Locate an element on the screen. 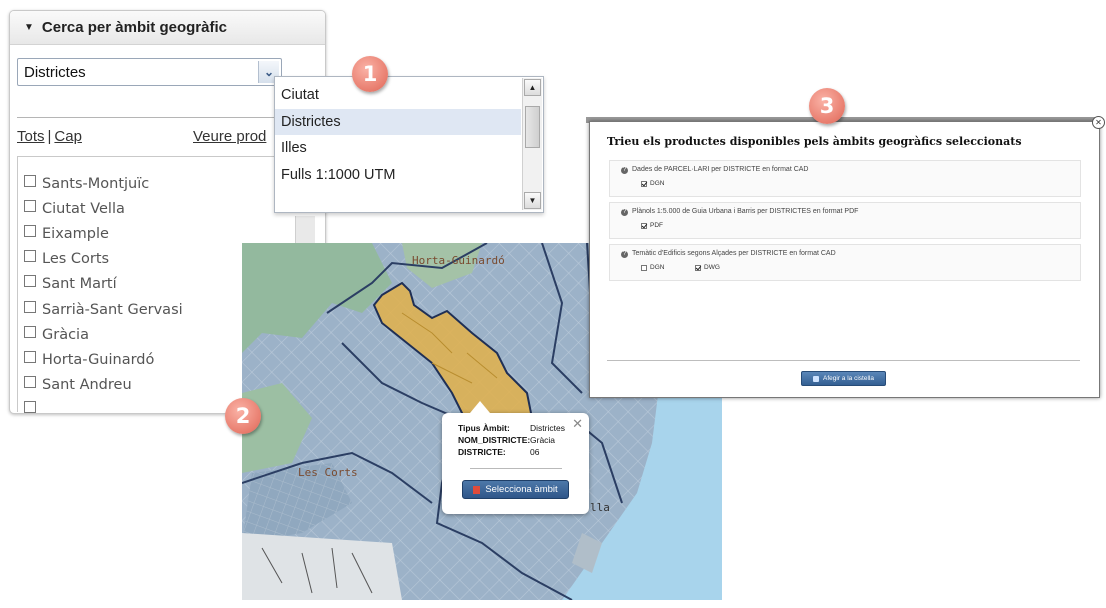 The width and height of the screenshot is (1106, 608). list-item: Sant Martí is located at coordinates (103, 284).